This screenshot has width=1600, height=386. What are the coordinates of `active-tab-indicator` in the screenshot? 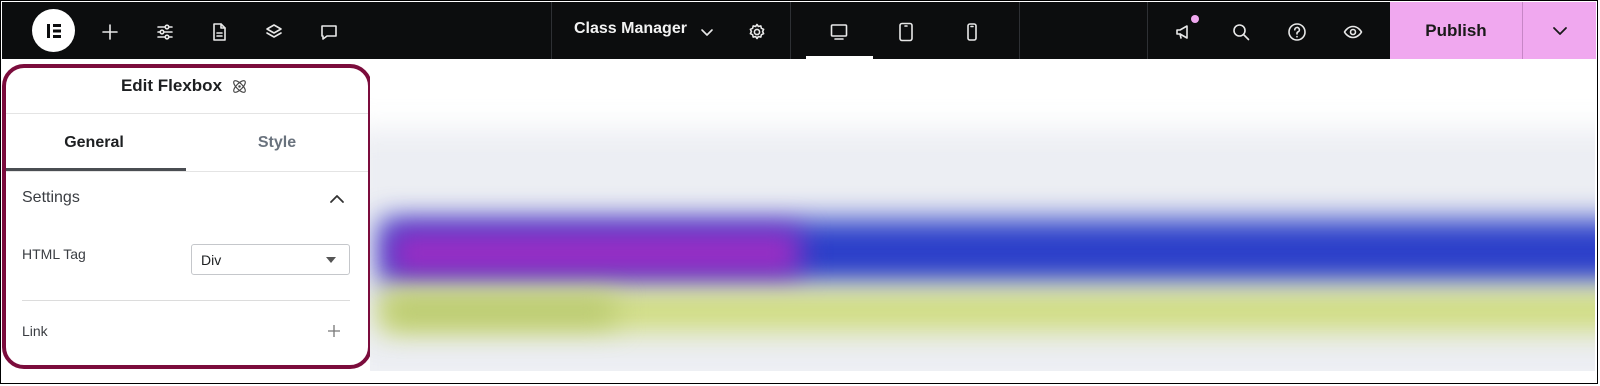 It's located at (94, 169).